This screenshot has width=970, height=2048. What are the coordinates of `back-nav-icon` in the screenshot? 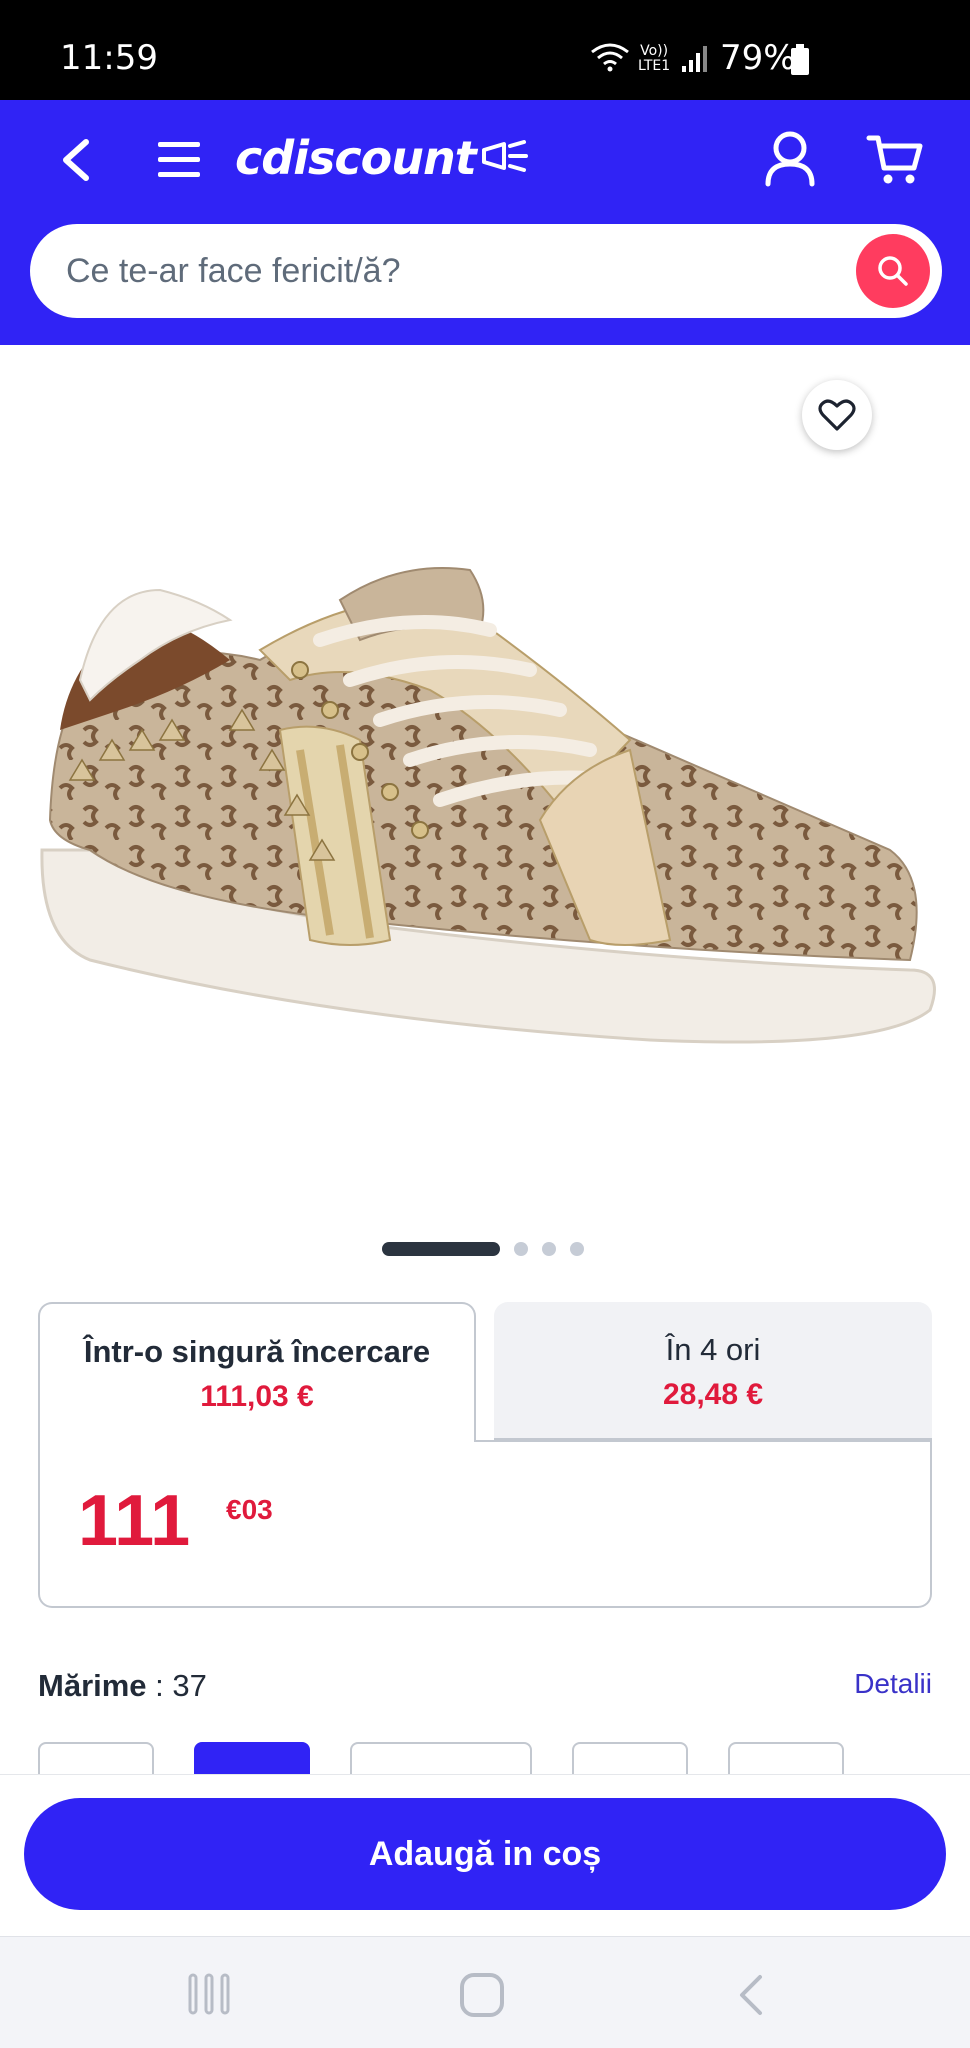 It's located at (752, 1995).